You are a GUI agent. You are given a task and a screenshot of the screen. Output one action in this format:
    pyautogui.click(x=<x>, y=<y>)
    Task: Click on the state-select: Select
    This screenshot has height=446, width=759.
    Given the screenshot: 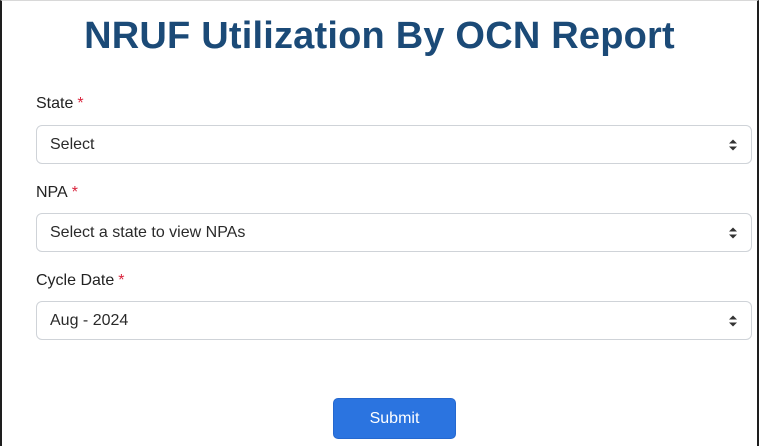 What is the action you would take?
    pyautogui.click(x=394, y=144)
    